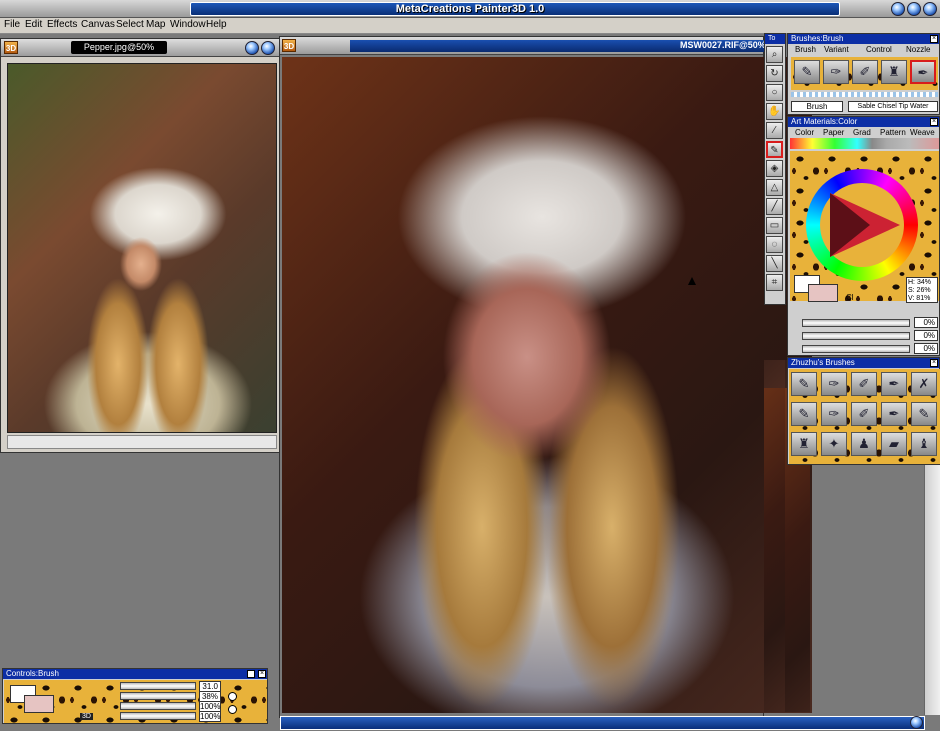 This screenshot has height=731, width=940. I want to click on brushes-close-icon: ×, so click(934, 39).